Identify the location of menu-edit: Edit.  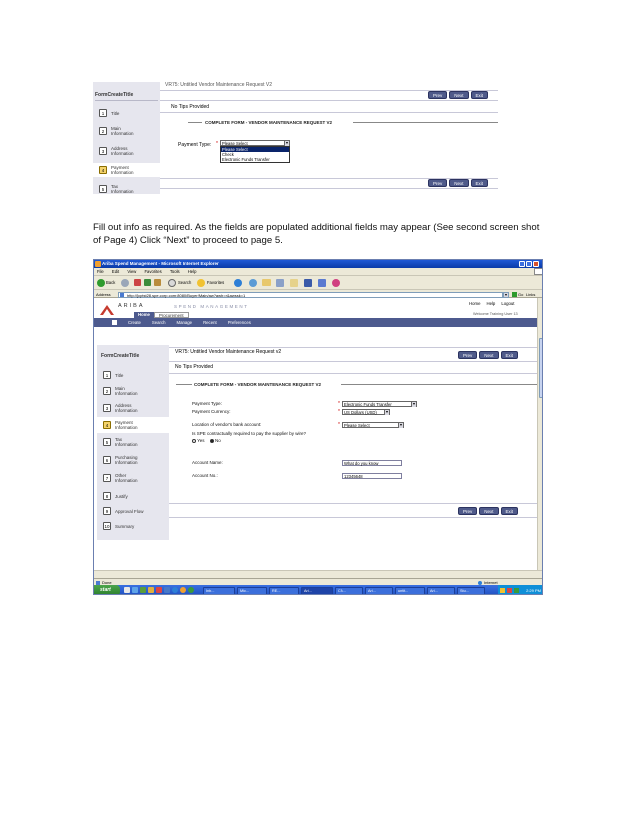
(115, 271).